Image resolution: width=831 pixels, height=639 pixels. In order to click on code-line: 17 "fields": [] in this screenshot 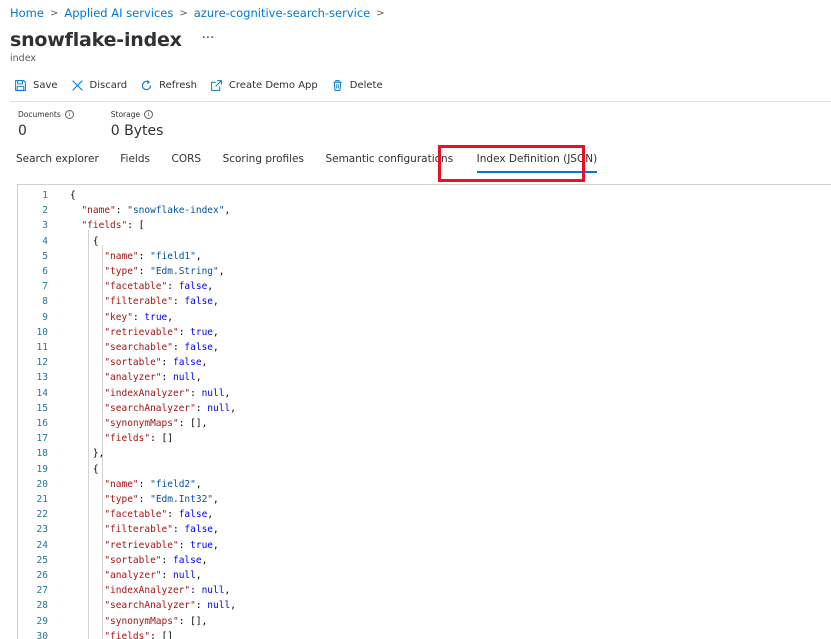, I will do `click(424, 438)`.